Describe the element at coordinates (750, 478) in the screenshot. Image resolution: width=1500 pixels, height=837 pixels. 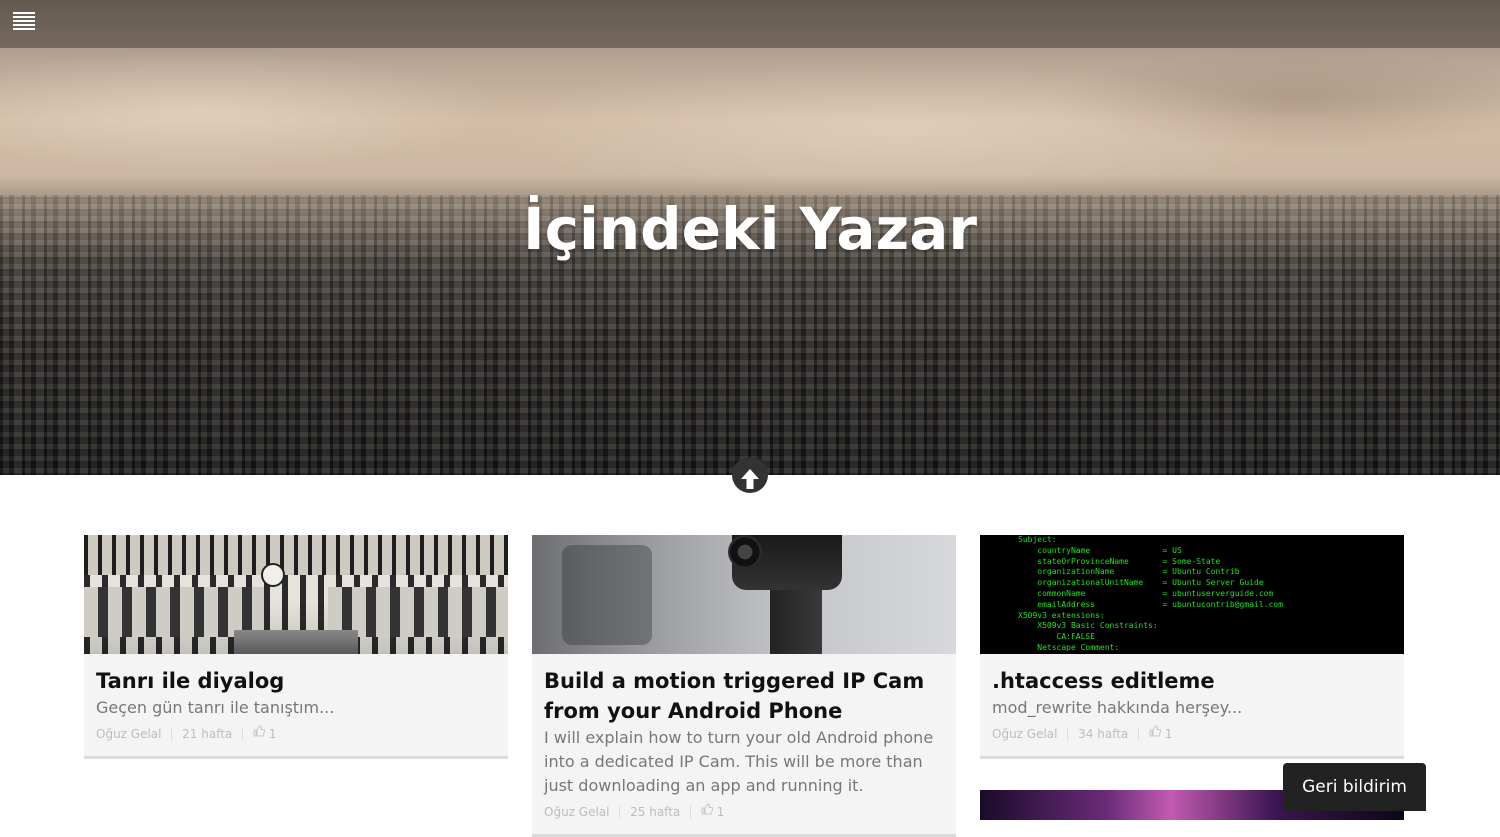
I see `arrow-up-icon` at that location.